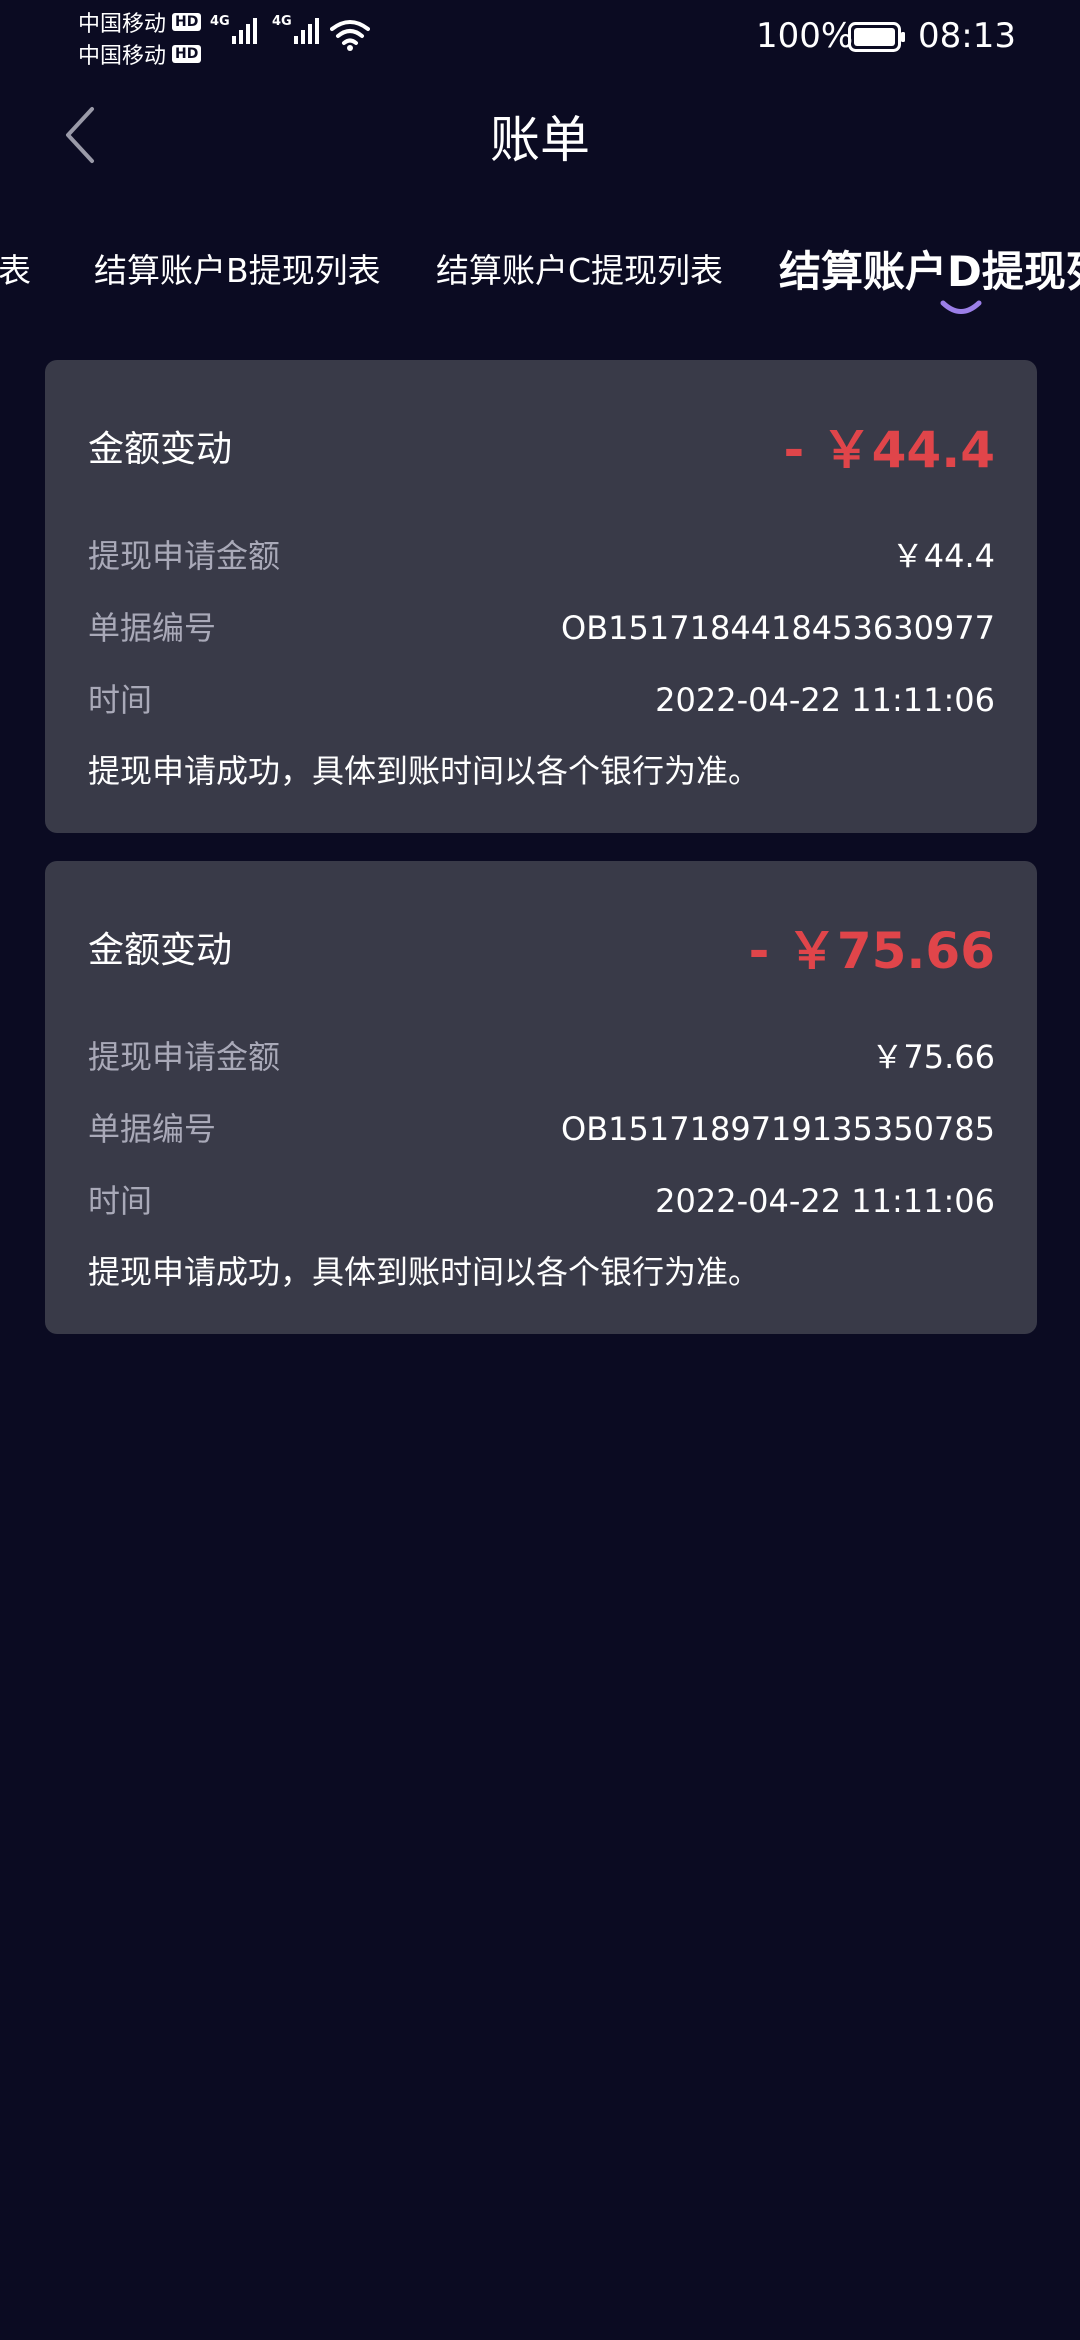 The width and height of the screenshot is (1080, 2340). Describe the element at coordinates (541, 450) in the screenshot. I see `card-header: 金额变动 - ￥44.4` at that location.